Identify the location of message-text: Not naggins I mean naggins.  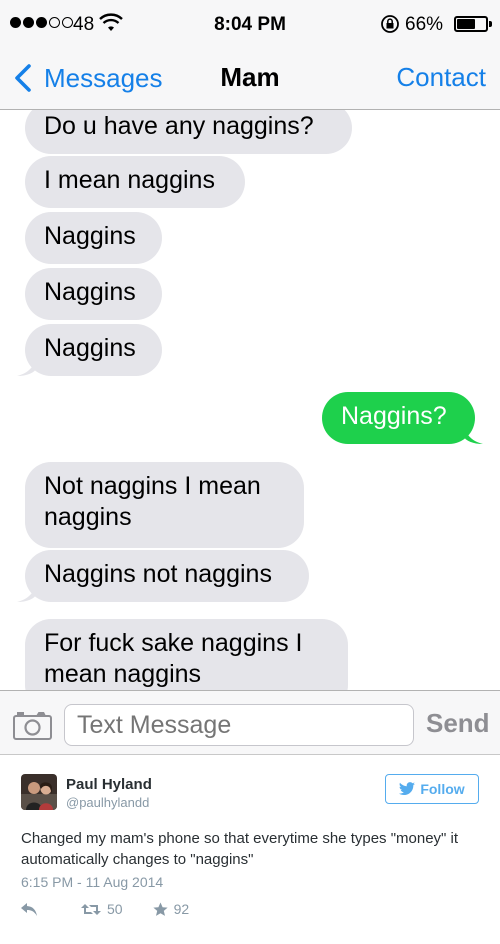
(152, 501).